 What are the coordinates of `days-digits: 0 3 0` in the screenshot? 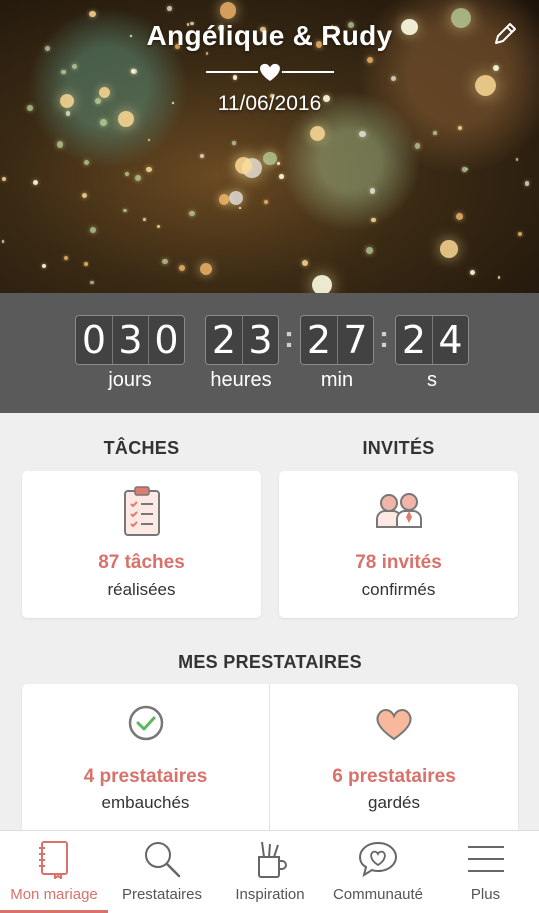 It's located at (130, 340).